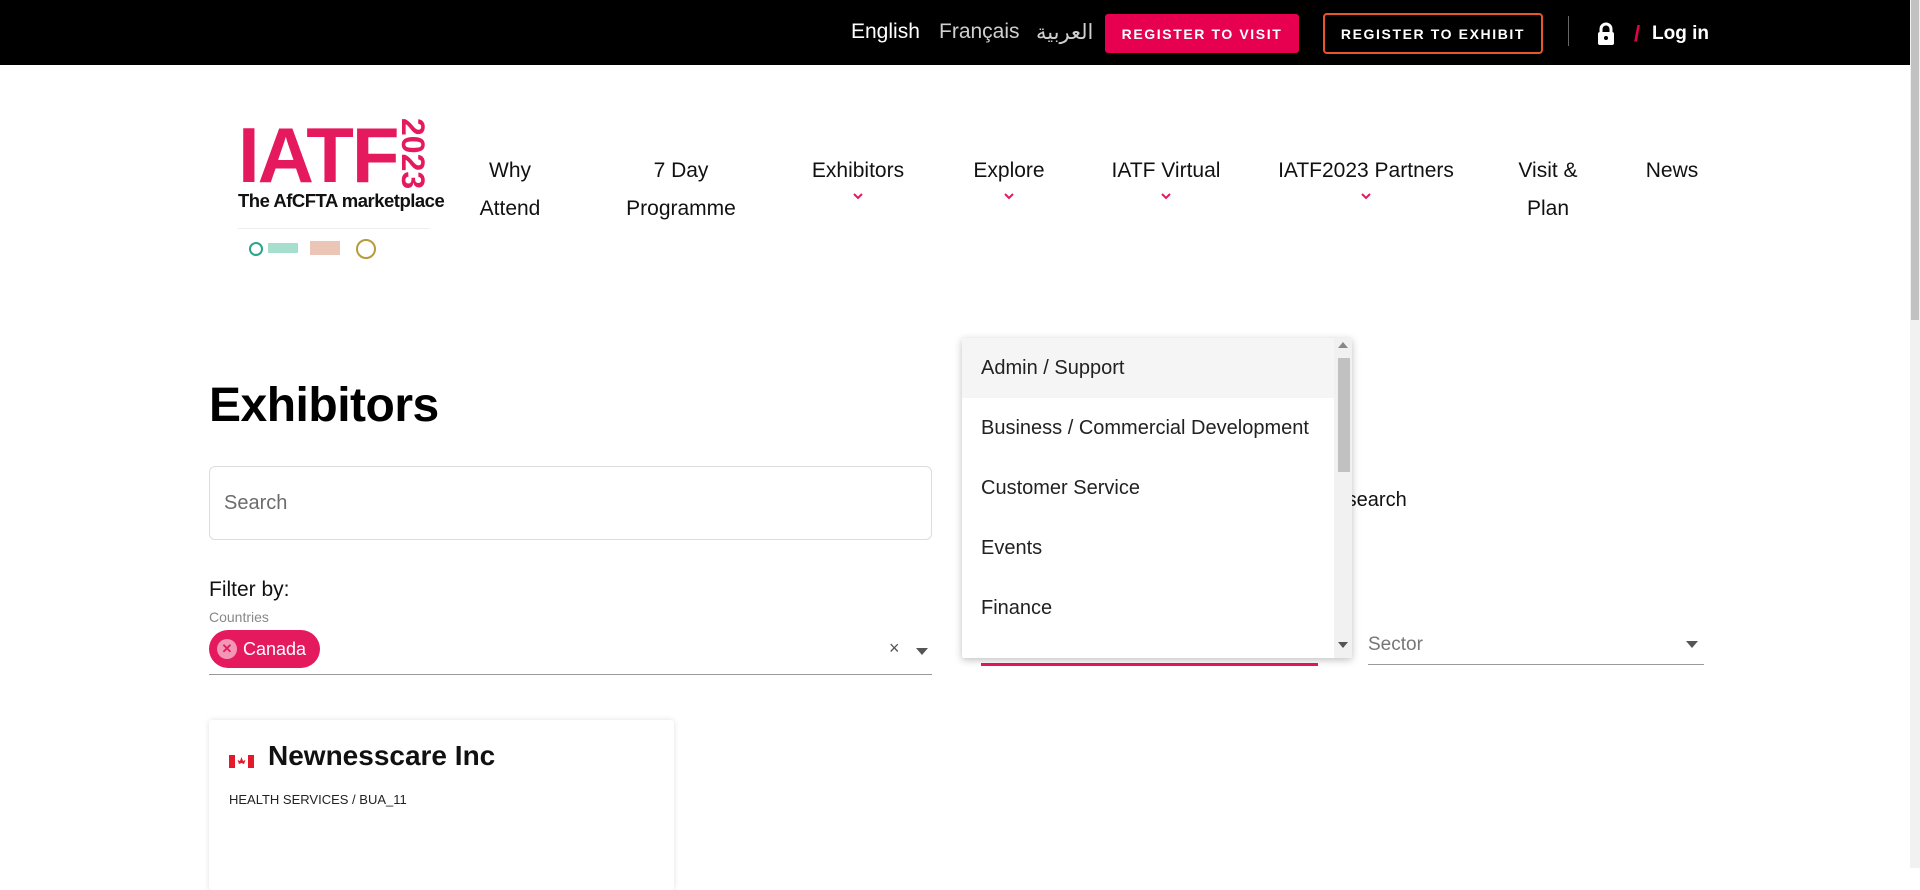 This screenshot has width=1920, height=890. I want to click on logo-tagline: The AfCFTA marketplace, so click(341, 200).